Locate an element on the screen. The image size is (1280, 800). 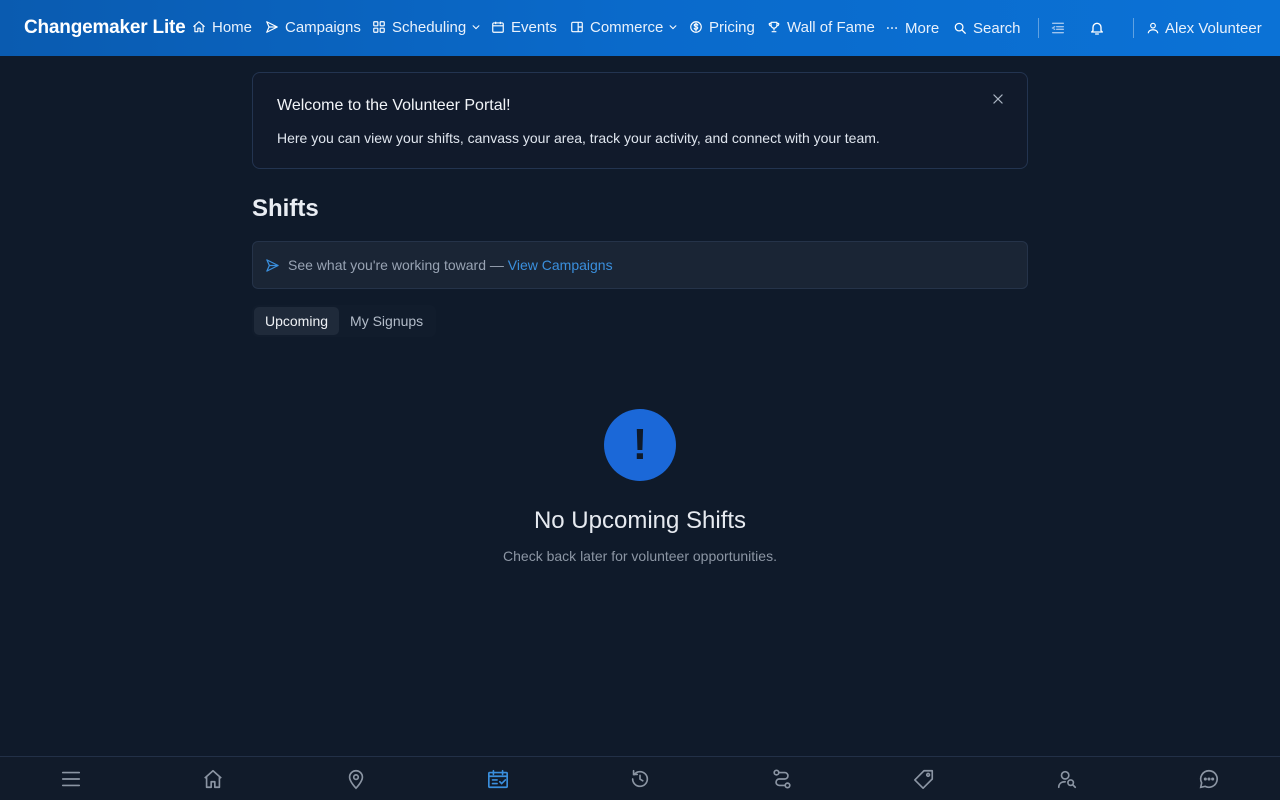
nav-more: More is located at coordinates (912, 28).